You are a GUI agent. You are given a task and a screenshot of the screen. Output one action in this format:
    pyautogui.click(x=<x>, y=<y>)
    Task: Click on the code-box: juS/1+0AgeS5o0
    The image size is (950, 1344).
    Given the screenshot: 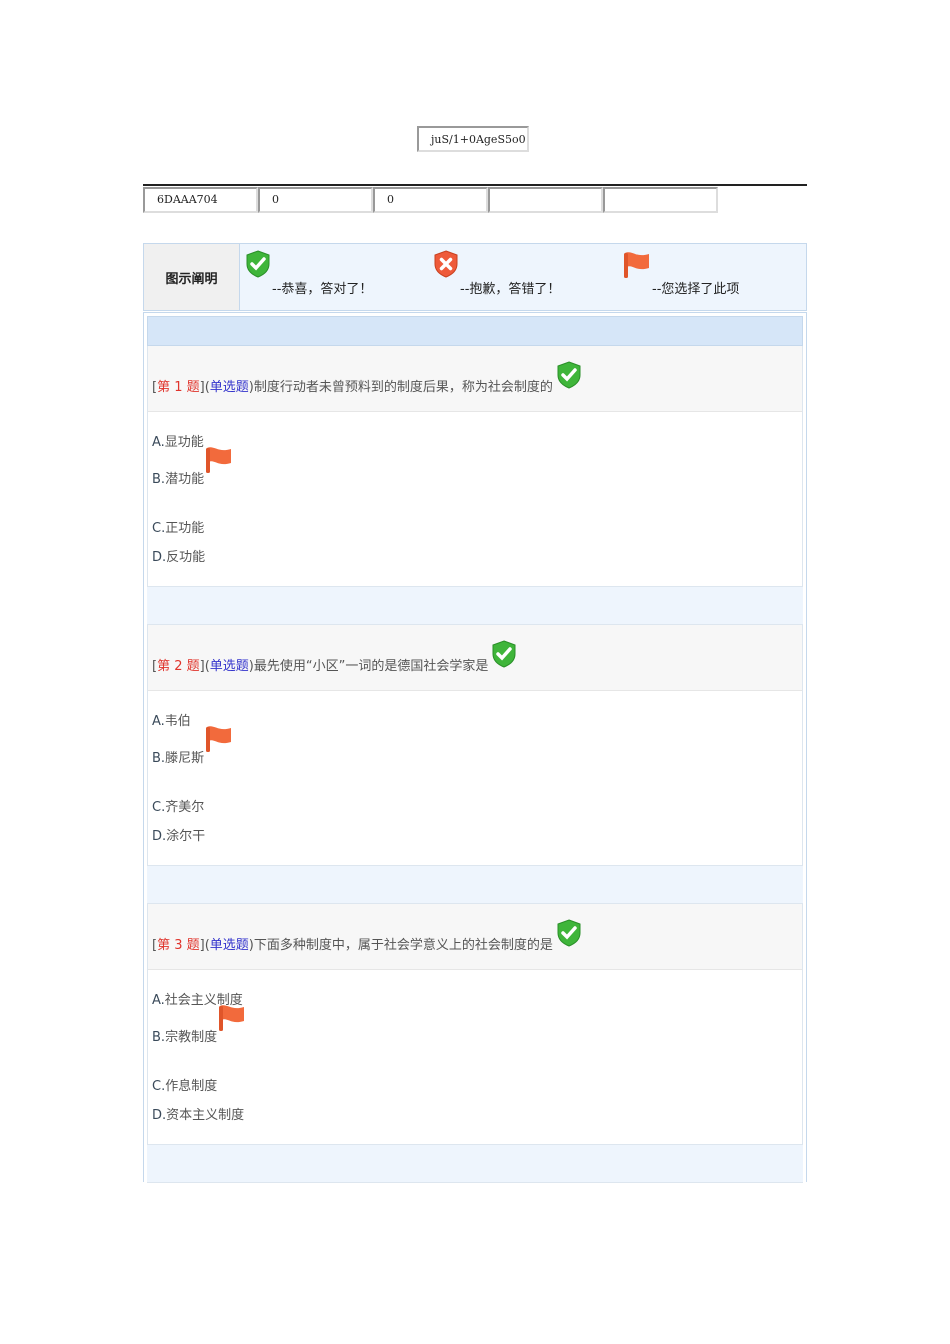 What is the action you would take?
    pyautogui.click(x=473, y=139)
    